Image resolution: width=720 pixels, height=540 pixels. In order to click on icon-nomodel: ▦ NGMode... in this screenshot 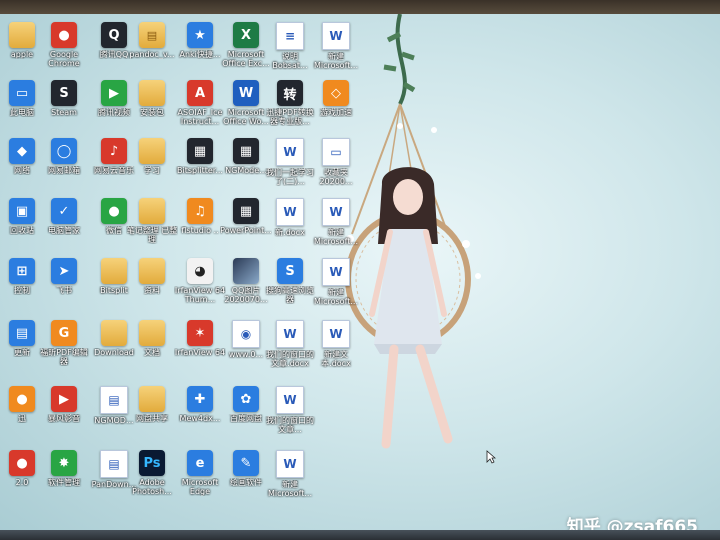, I will do `click(246, 166)`.